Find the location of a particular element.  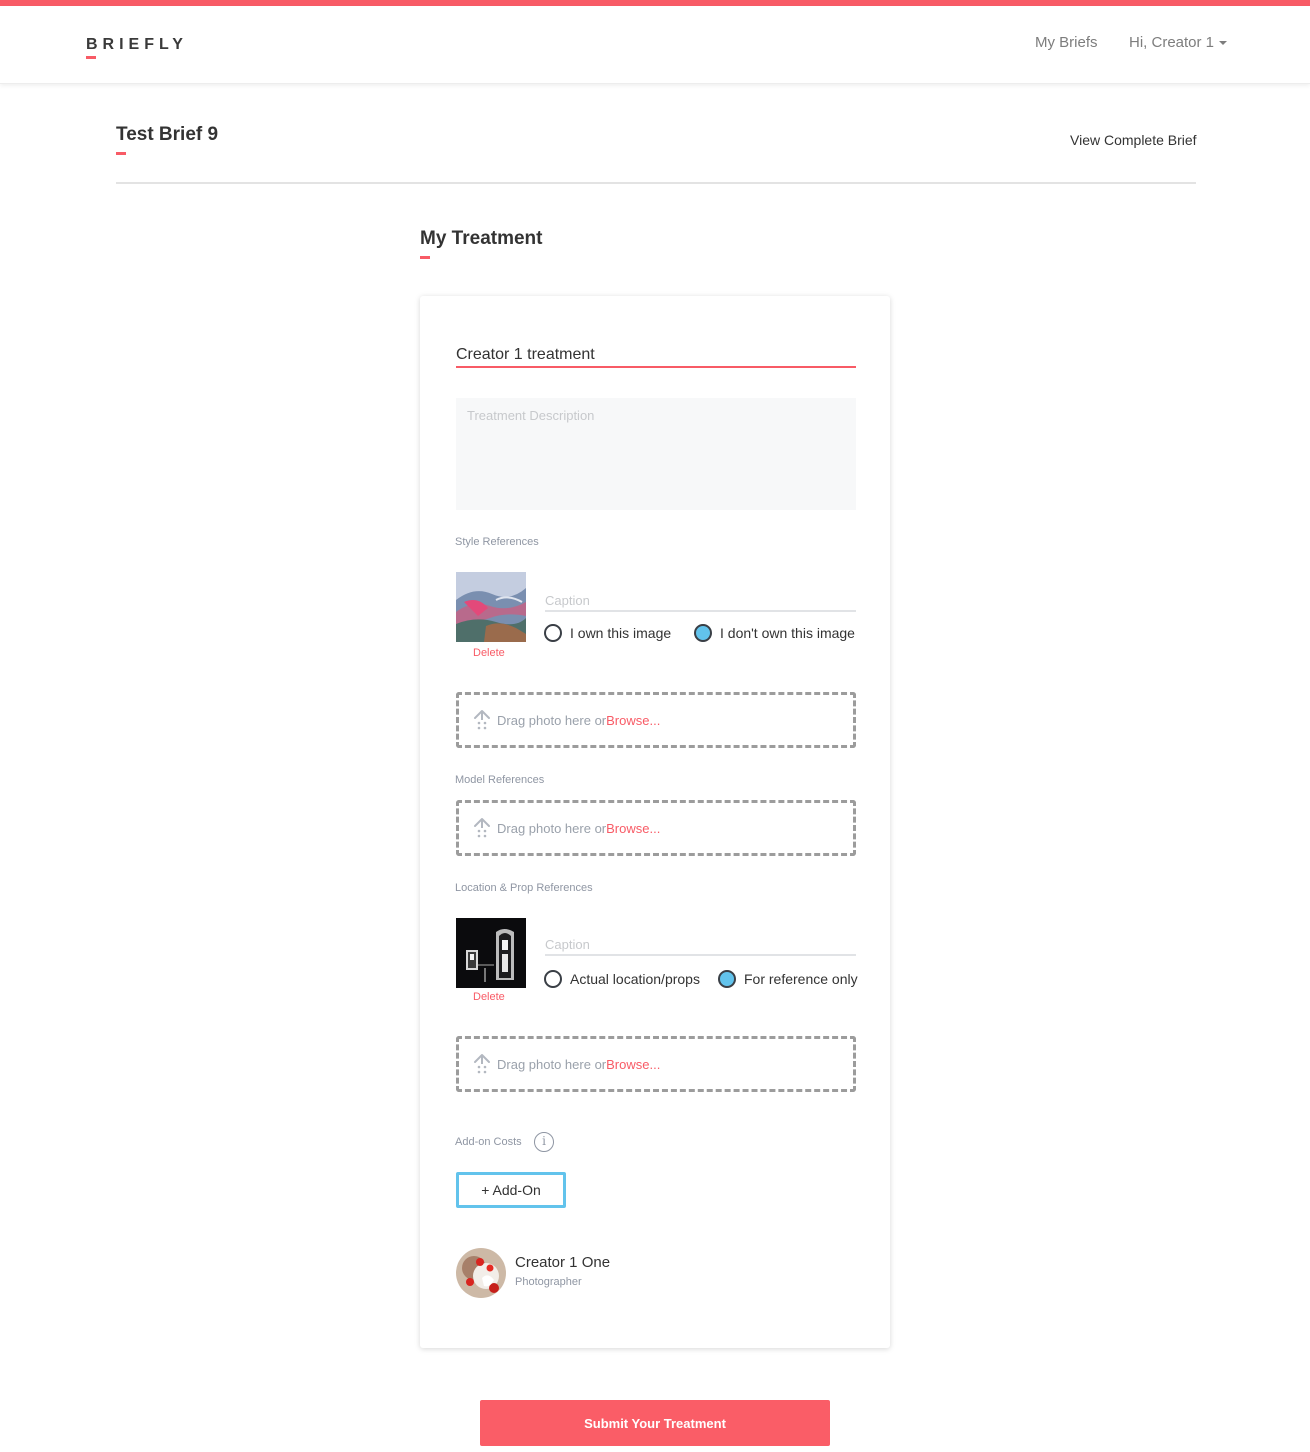

header-divider is located at coordinates (656, 183).